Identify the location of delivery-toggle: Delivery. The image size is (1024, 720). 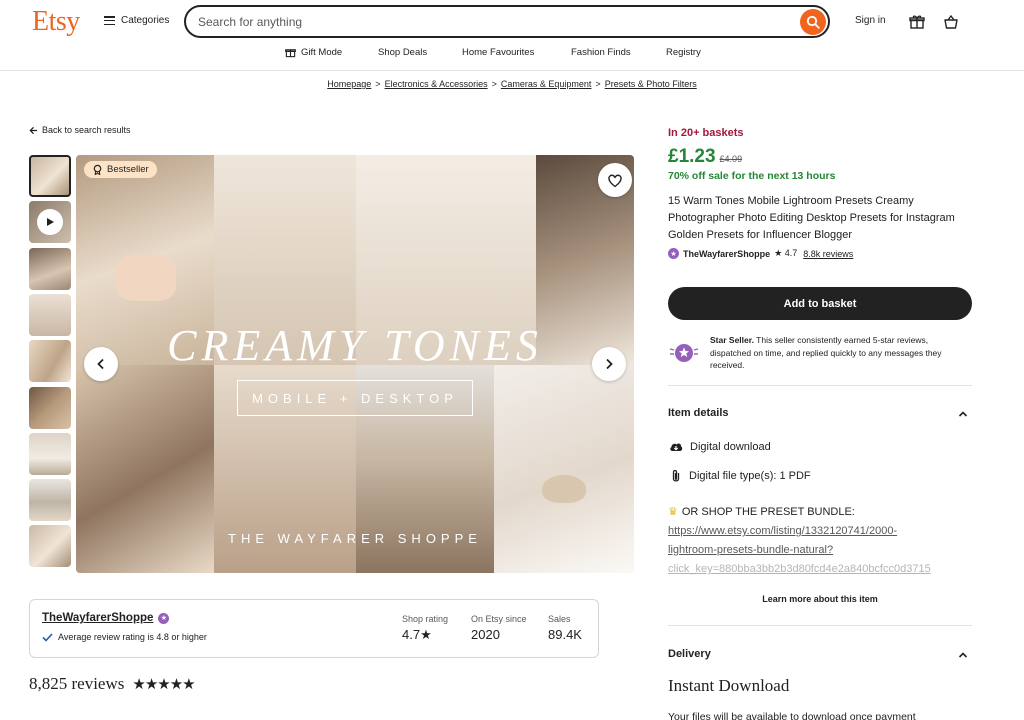
(820, 655).